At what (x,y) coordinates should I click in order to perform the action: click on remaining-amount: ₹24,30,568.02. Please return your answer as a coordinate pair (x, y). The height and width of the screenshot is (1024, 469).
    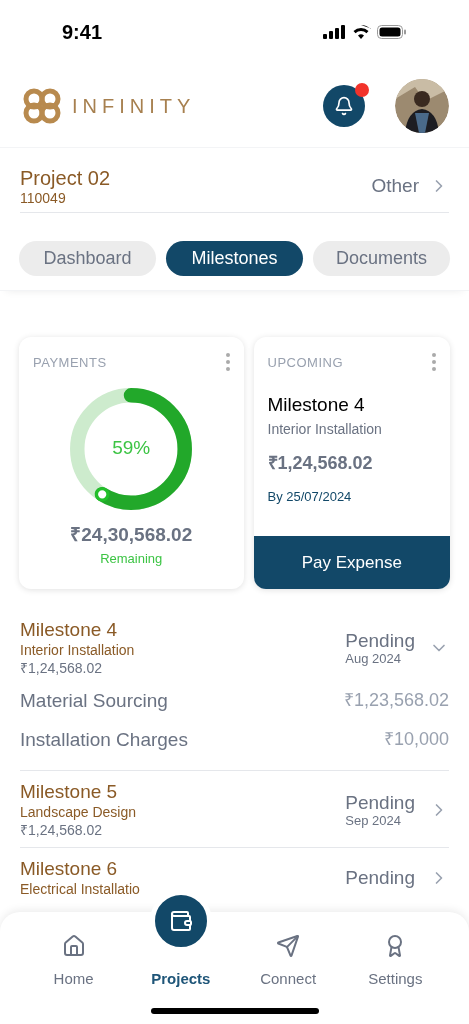
    Looking at the image, I should click on (131, 534).